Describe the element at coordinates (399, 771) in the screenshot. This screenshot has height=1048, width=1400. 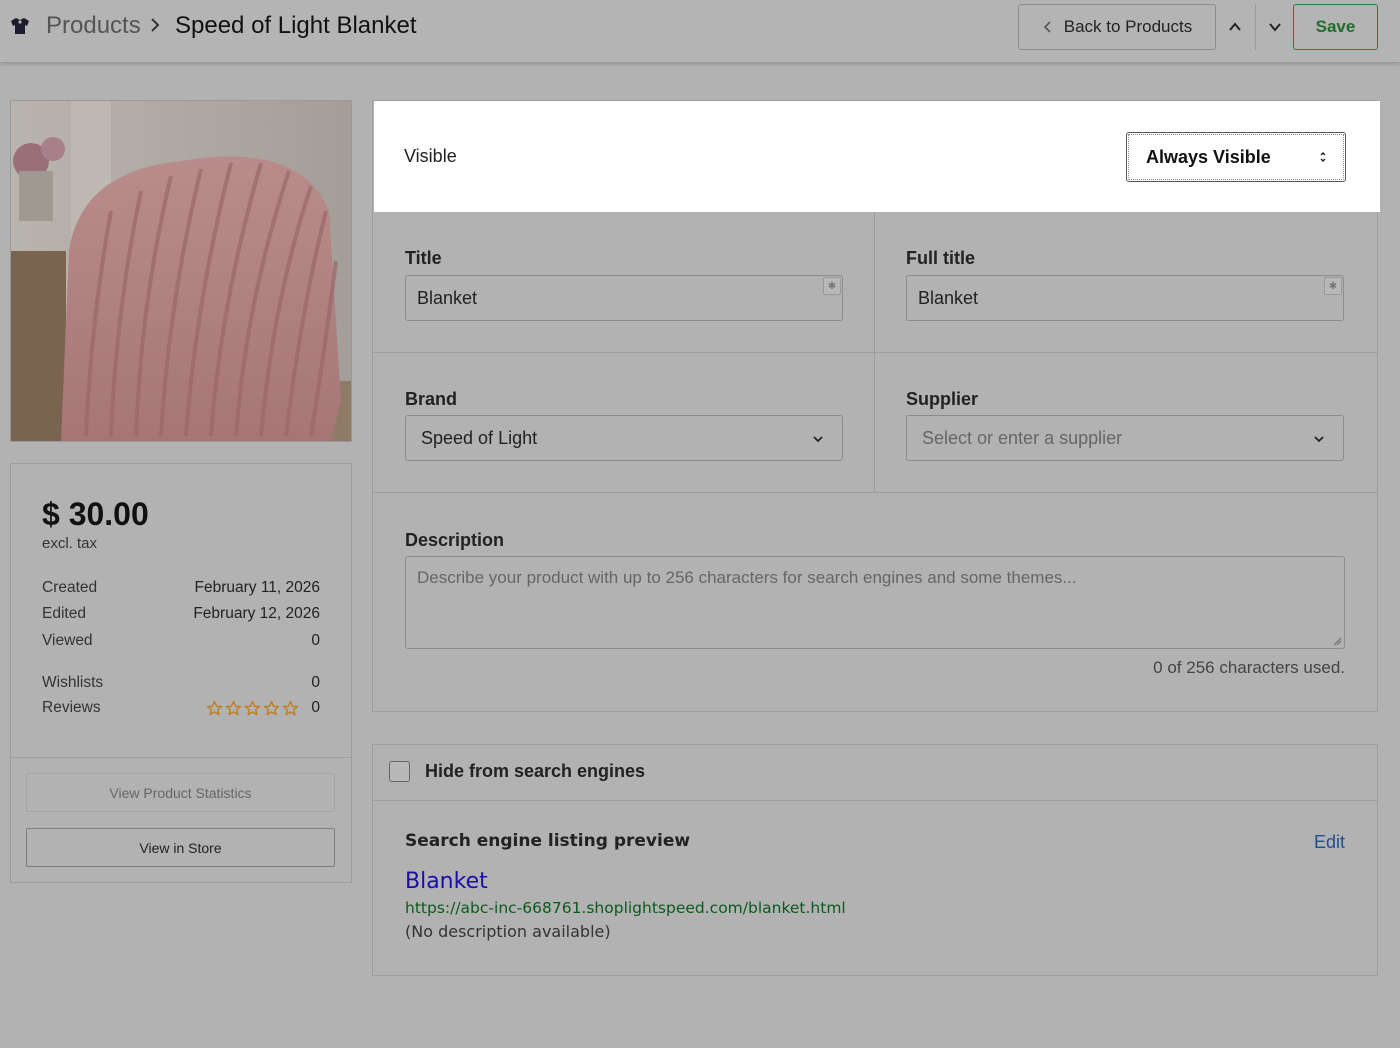
I see `hide-from-search-checkbox` at that location.